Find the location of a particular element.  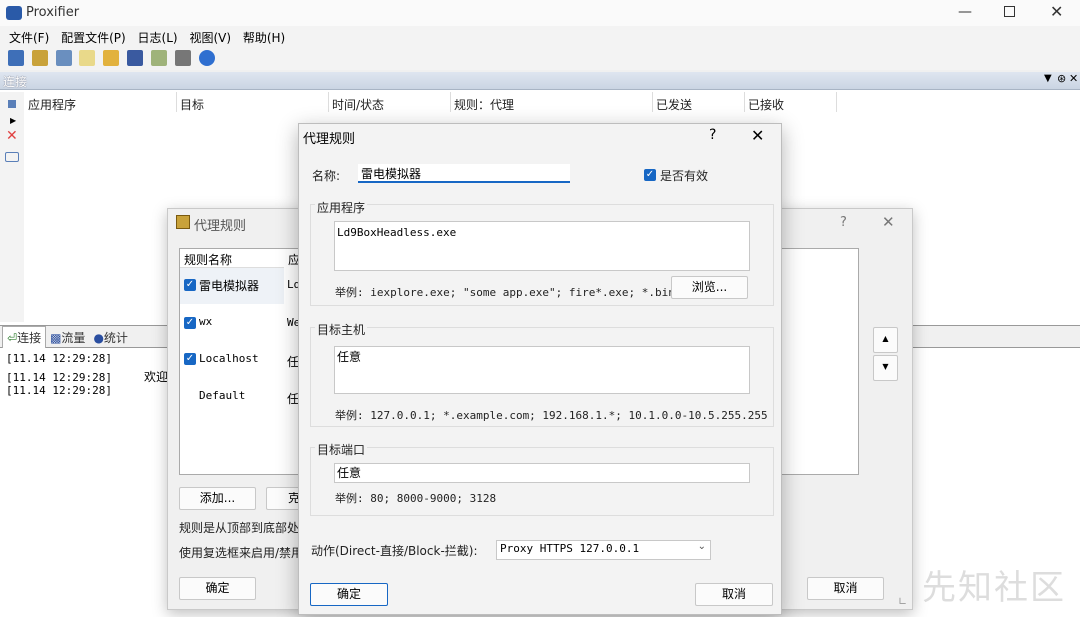

connections-header: 连接 ▼ ⊛ ✕ is located at coordinates (540, 81).